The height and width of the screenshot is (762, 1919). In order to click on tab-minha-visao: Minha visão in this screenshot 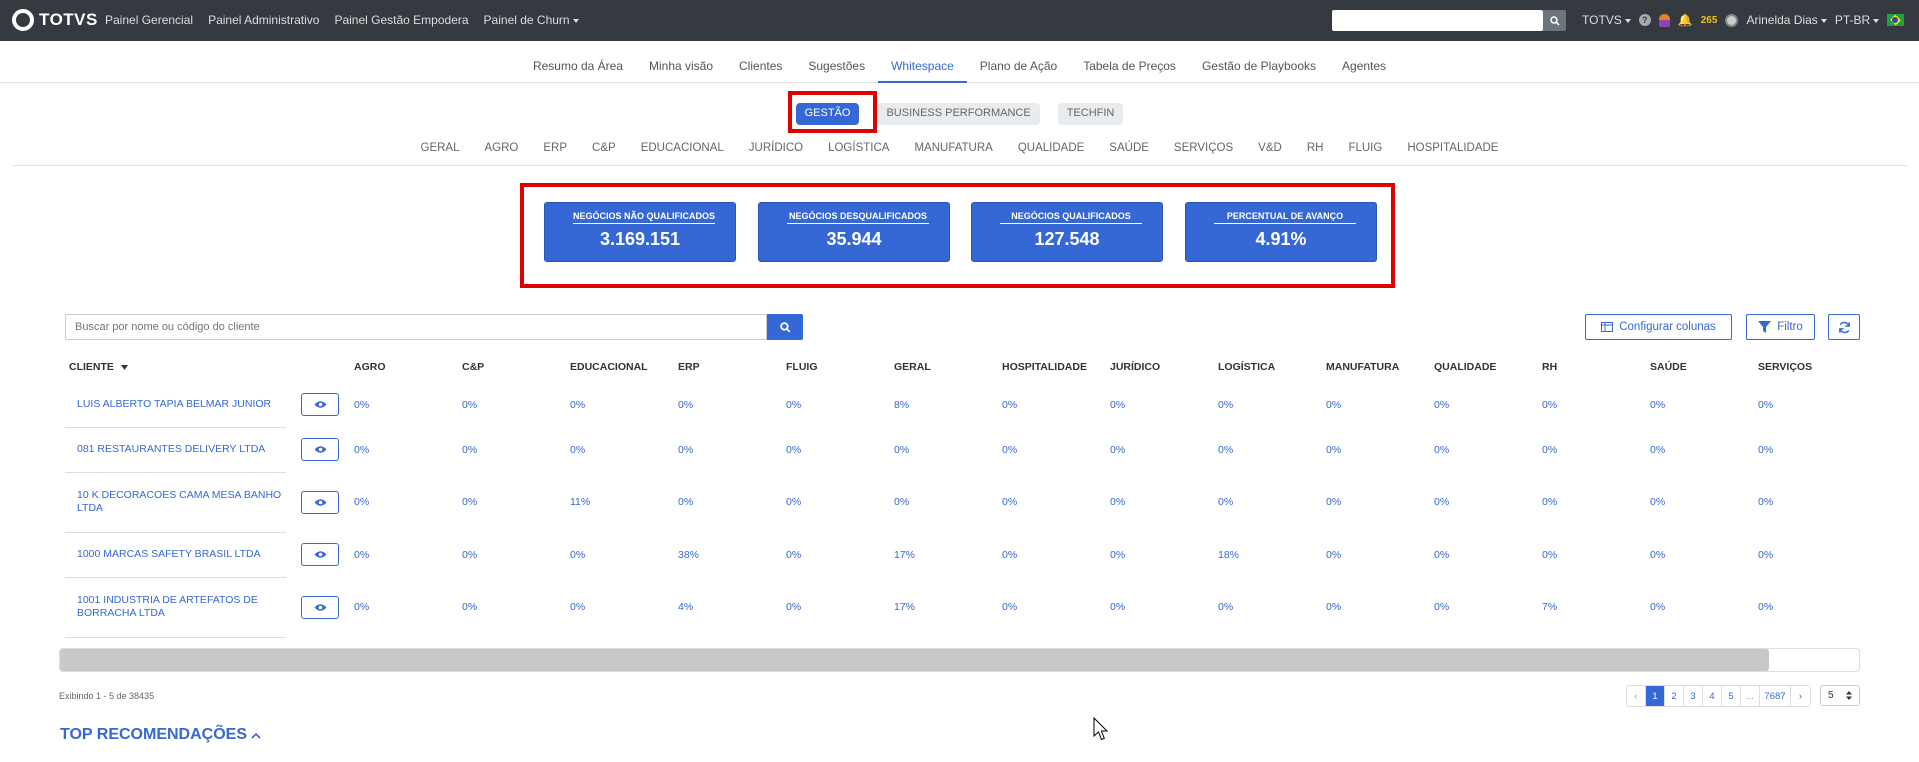, I will do `click(681, 68)`.